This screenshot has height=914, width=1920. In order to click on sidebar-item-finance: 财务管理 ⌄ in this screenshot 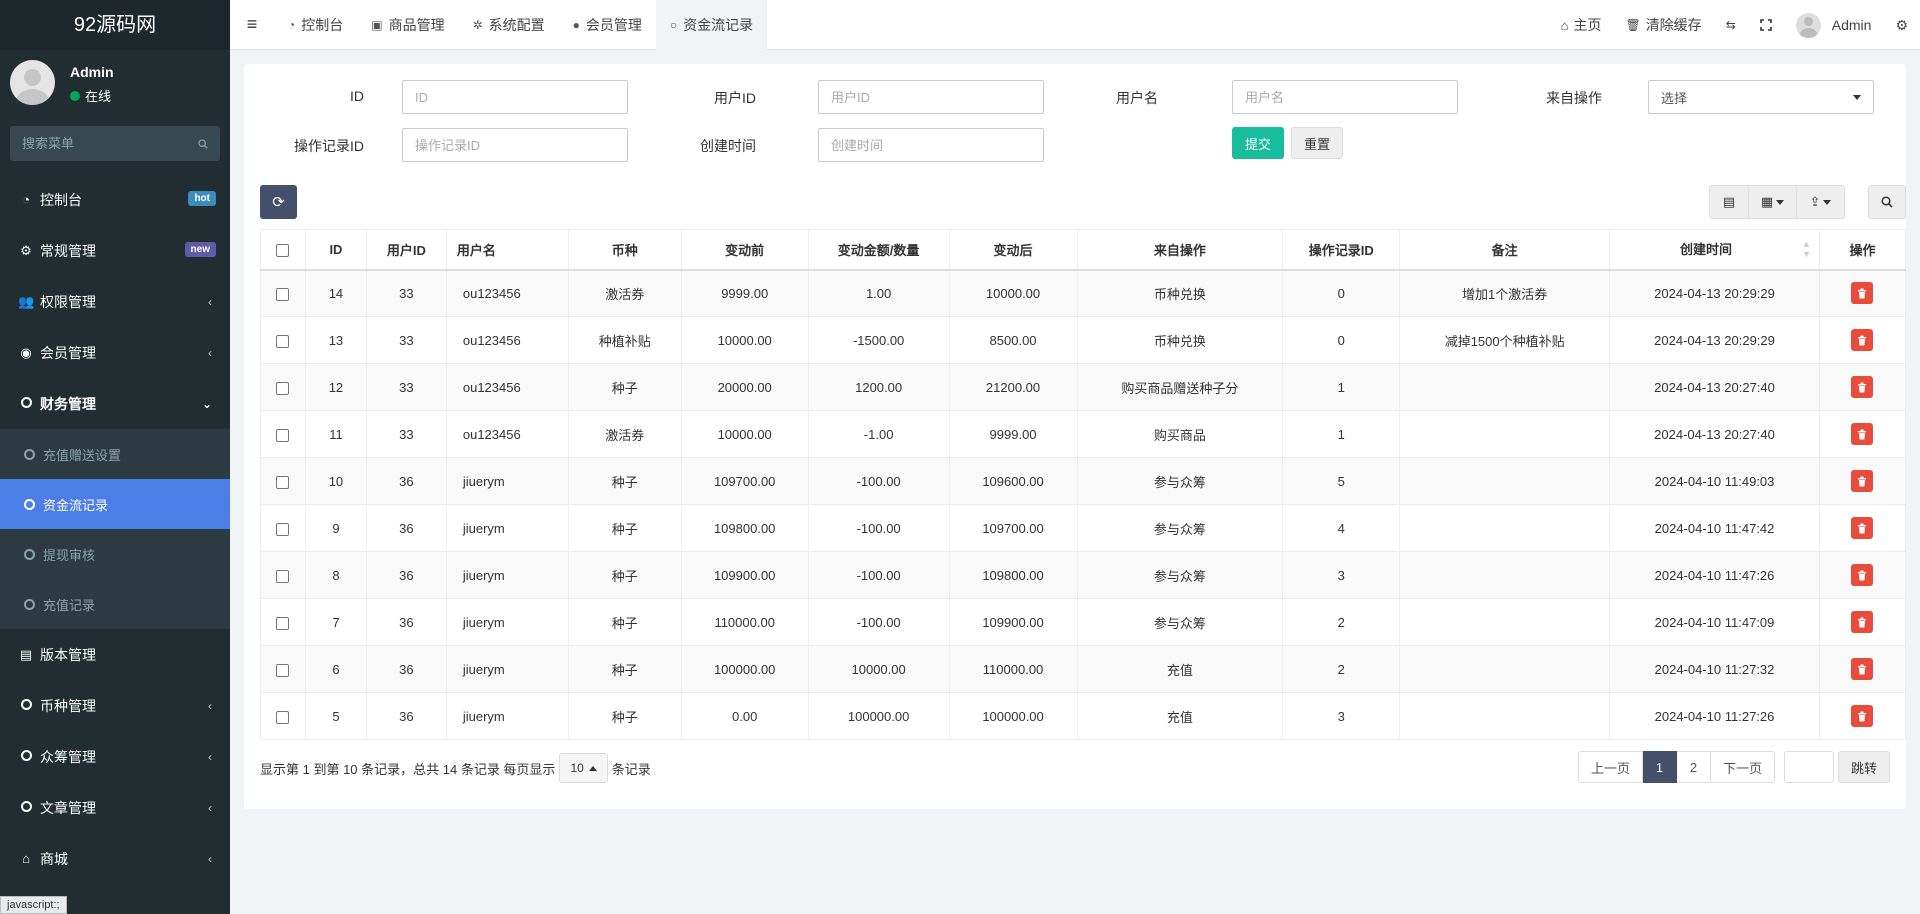, I will do `click(115, 403)`.